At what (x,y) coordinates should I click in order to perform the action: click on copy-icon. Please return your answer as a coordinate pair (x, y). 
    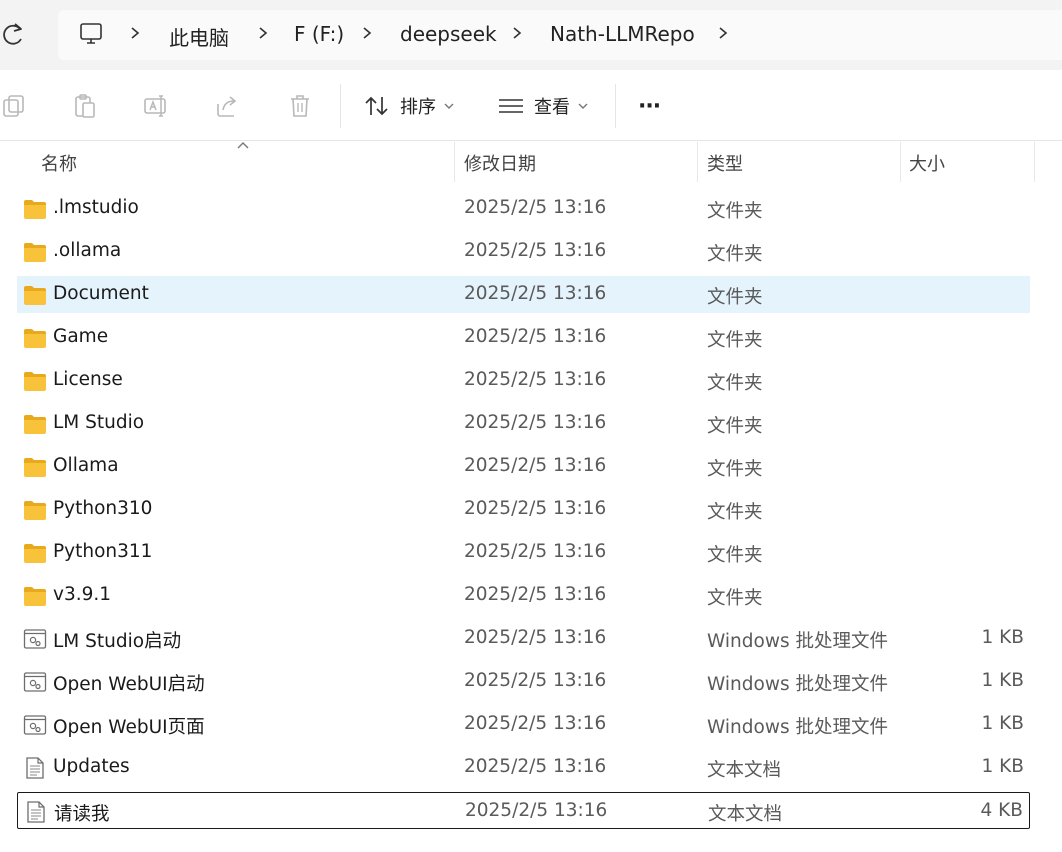
    Looking at the image, I should click on (14, 106).